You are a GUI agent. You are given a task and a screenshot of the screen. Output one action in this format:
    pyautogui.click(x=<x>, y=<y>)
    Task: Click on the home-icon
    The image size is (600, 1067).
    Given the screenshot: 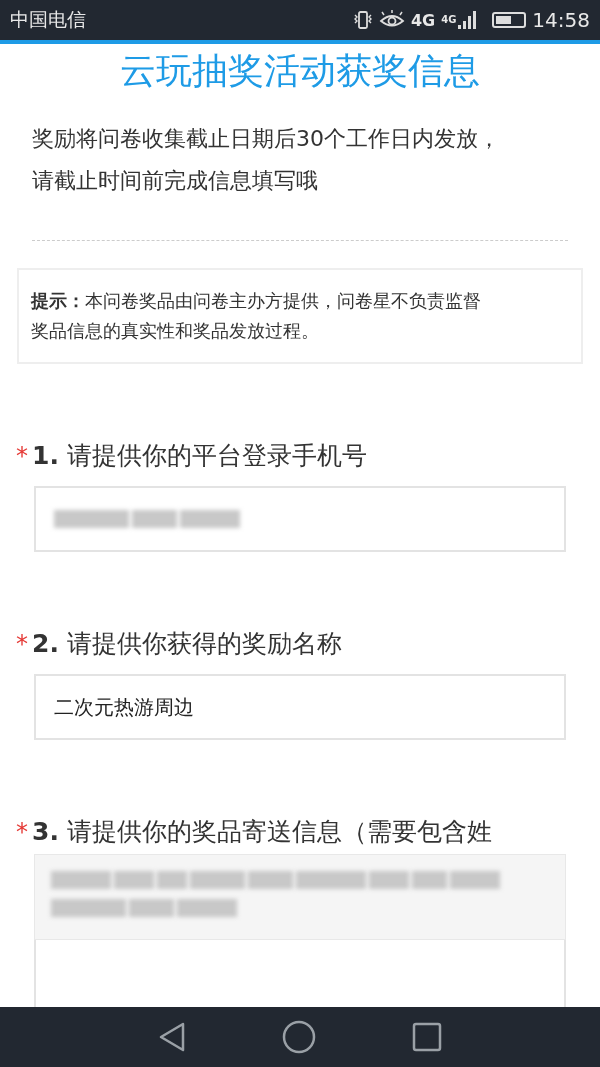 What is the action you would take?
    pyautogui.click(x=299, y=1037)
    